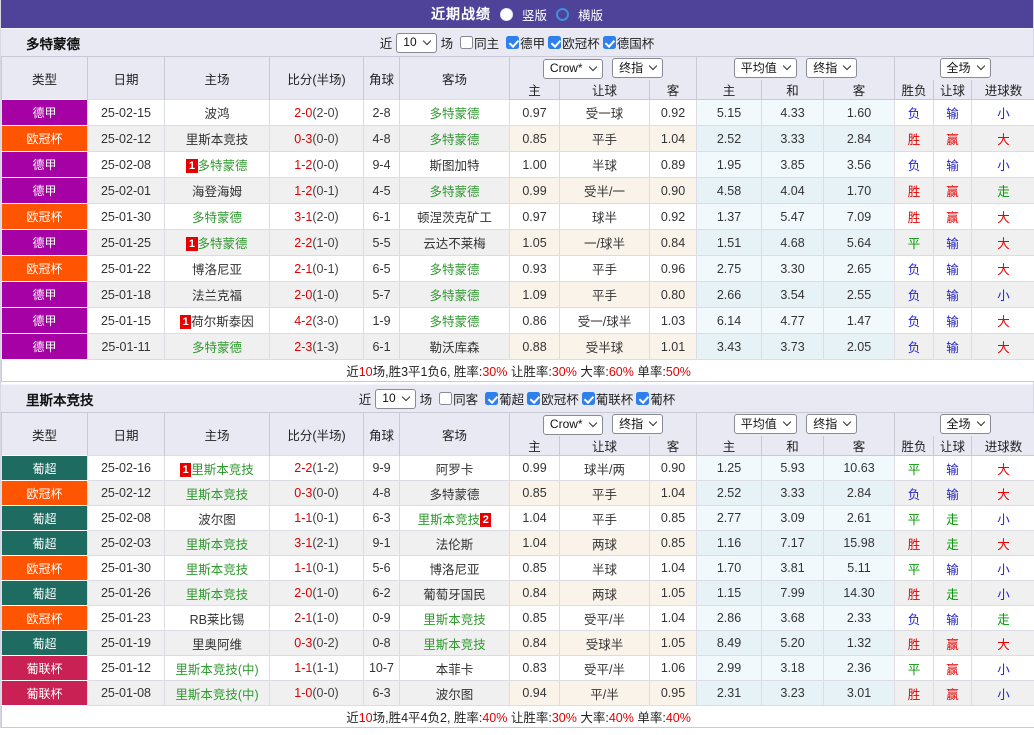 The image size is (1034, 735). I want to click on team-label: 法兰克福, so click(216, 296).